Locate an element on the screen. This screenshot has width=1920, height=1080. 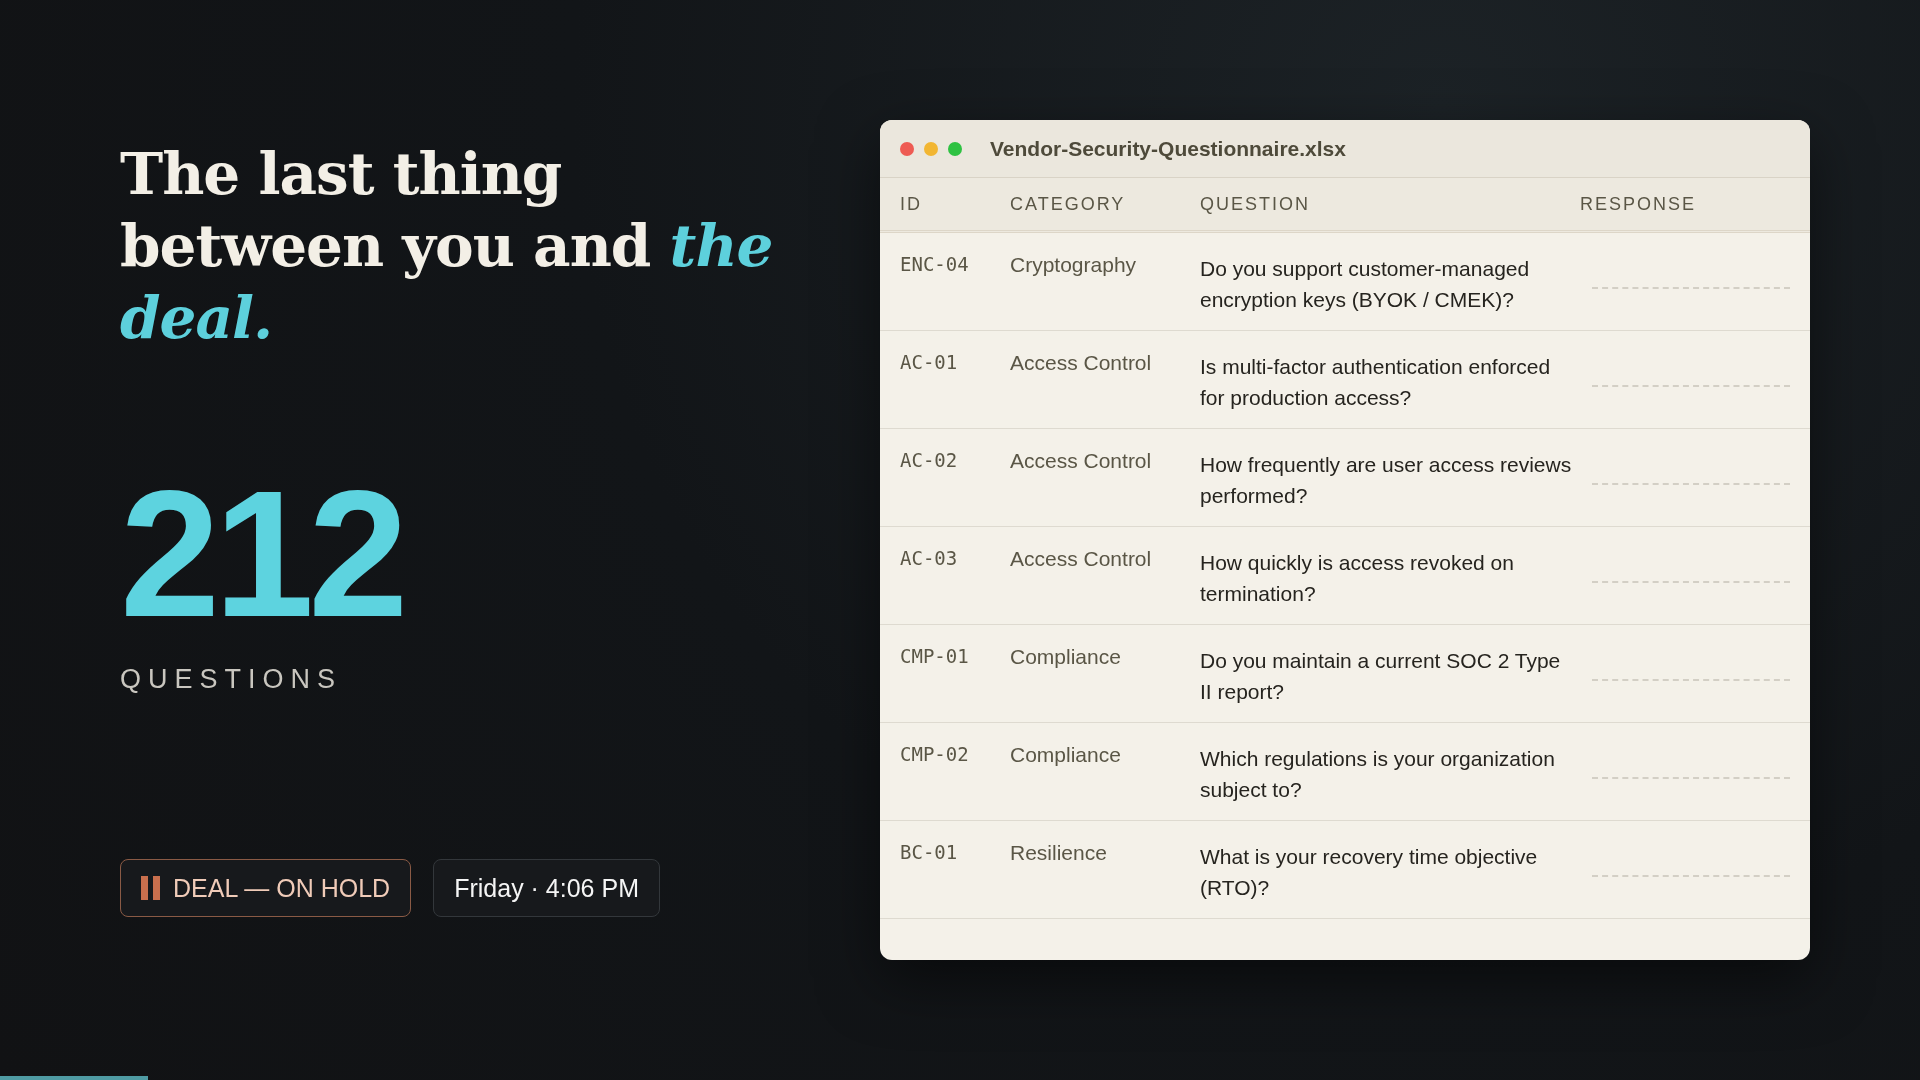
id-cell-text: AC-03 is located at coordinates (929, 559).